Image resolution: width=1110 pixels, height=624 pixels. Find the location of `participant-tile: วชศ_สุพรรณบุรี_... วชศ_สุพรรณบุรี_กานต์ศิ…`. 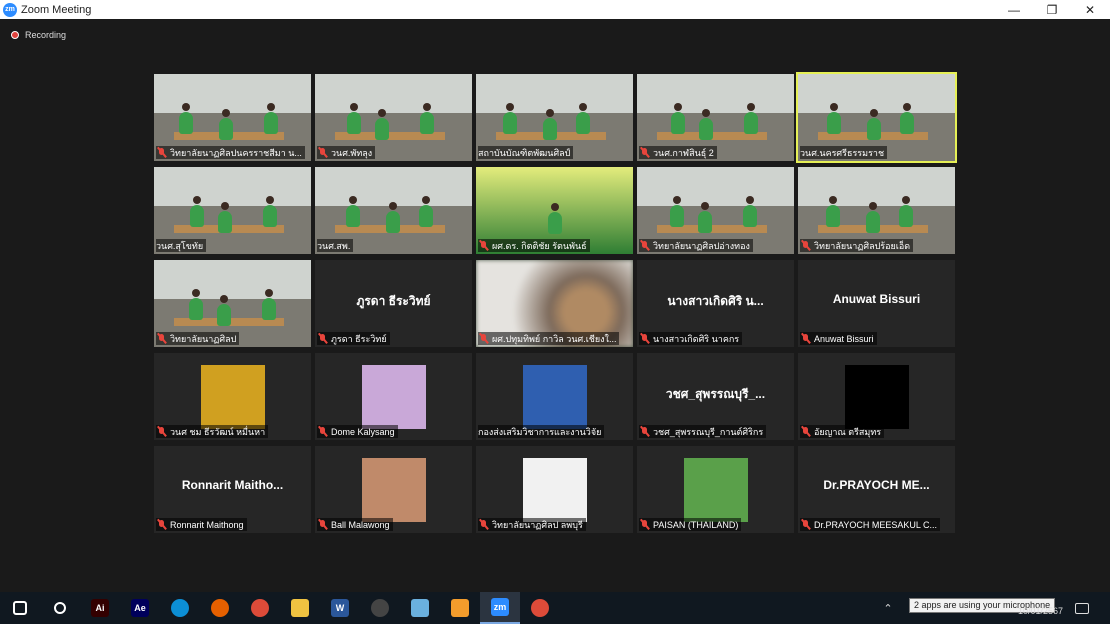

participant-tile: วชศ_สุพรรณบุรี_... วชศ_สุพรรณบุรี_กานต์ศิ… is located at coordinates (715, 396).